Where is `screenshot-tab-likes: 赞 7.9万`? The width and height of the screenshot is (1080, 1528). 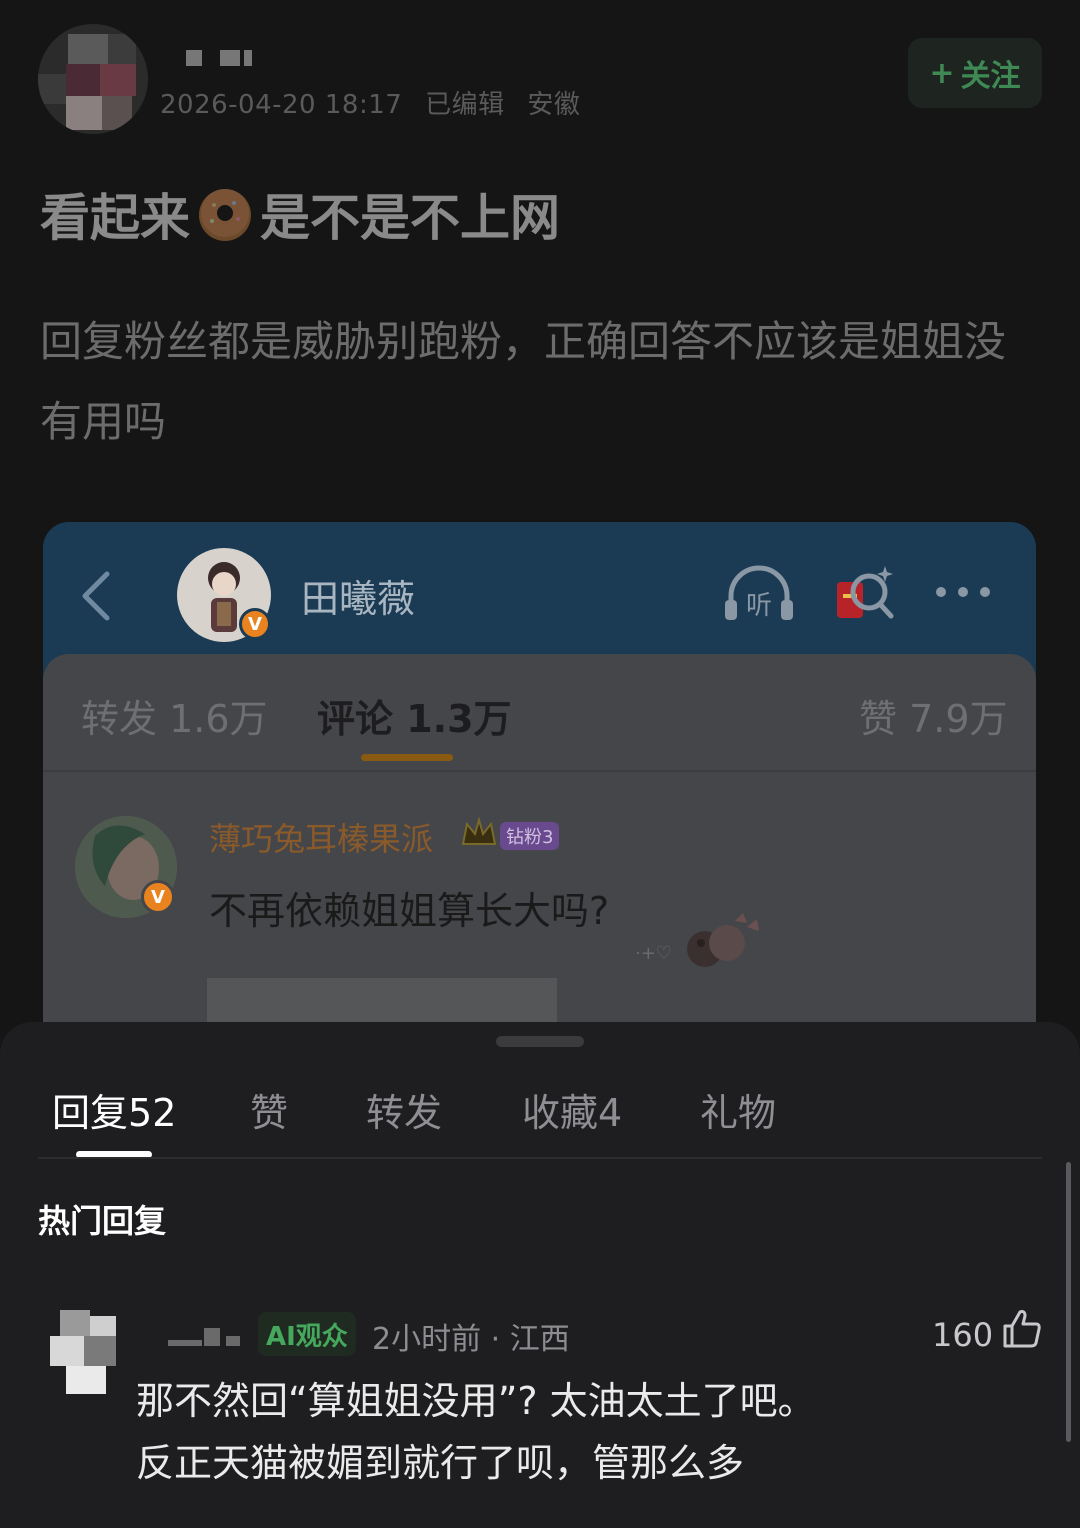 screenshot-tab-likes: 赞 7.9万 is located at coordinates (933, 719).